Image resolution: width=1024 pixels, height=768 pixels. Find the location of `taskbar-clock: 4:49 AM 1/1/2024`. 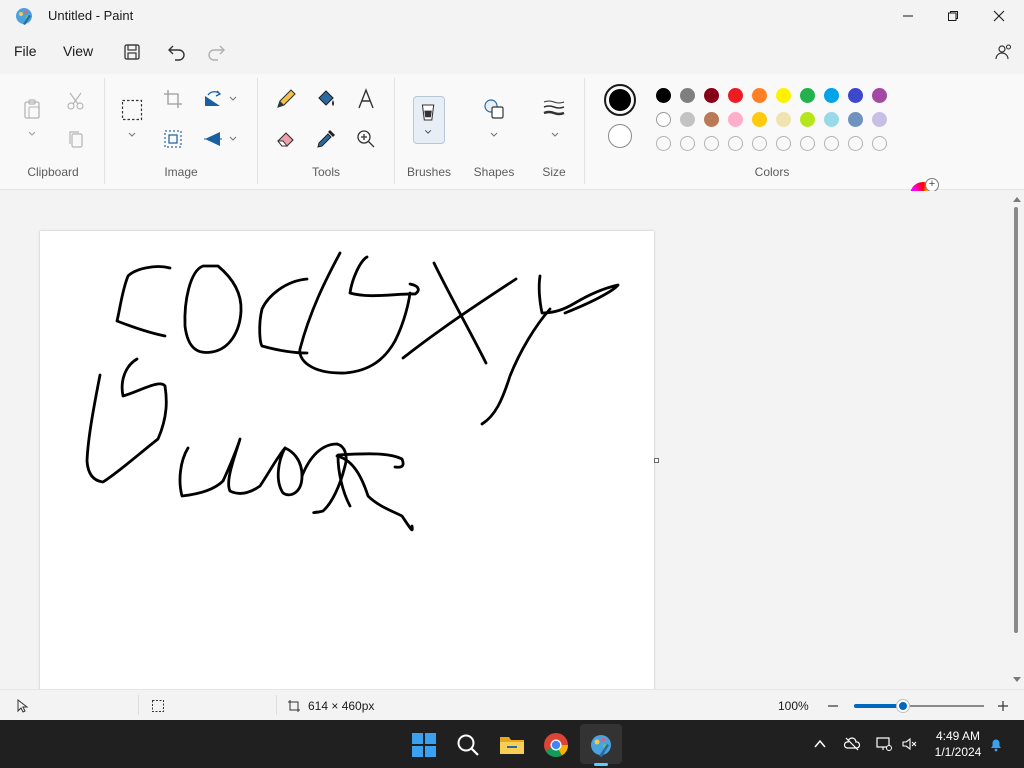

taskbar-clock: 4:49 AM 1/1/2024 is located at coordinates (958, 744).